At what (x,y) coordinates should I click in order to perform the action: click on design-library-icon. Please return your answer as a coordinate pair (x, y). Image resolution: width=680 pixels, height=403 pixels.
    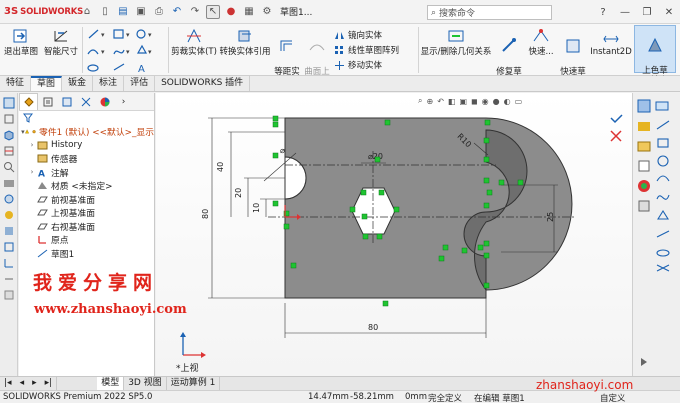
    Looking at the image, I should click on (644, 126).